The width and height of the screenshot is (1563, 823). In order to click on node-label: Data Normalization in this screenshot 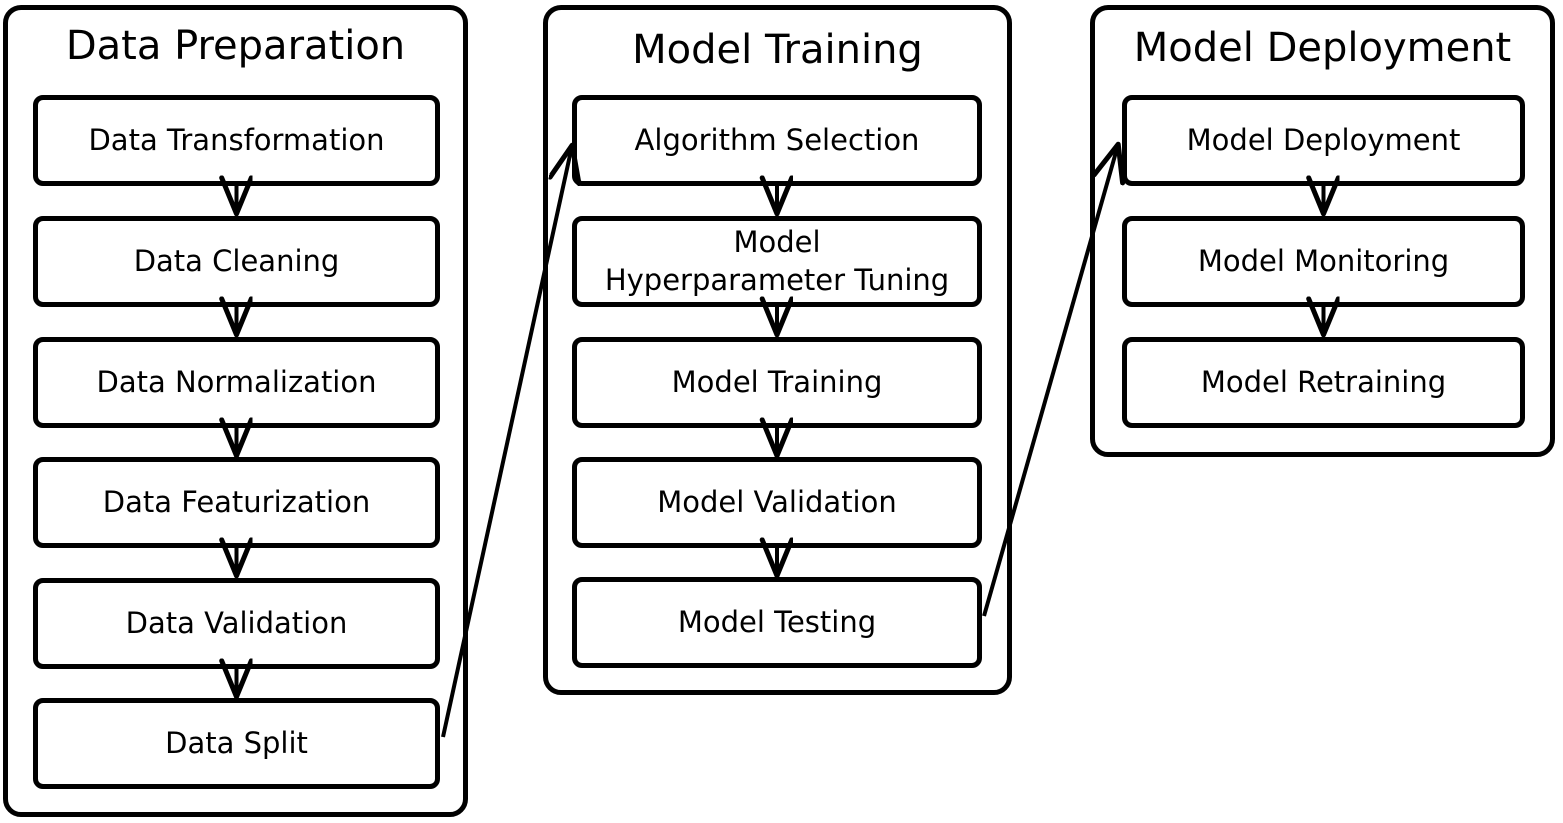, I will do `click(236, 381)`.